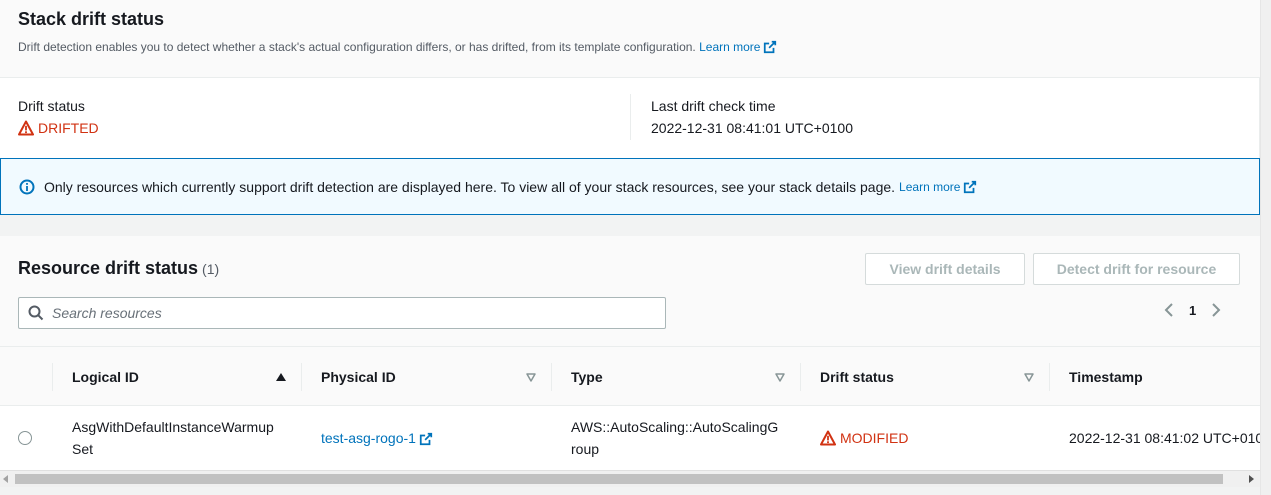 Image resolution: width=1271 pixels, height=495 pixels. I want to click on physical-id-link: test-asg-rogo-1, so click(377, 438).